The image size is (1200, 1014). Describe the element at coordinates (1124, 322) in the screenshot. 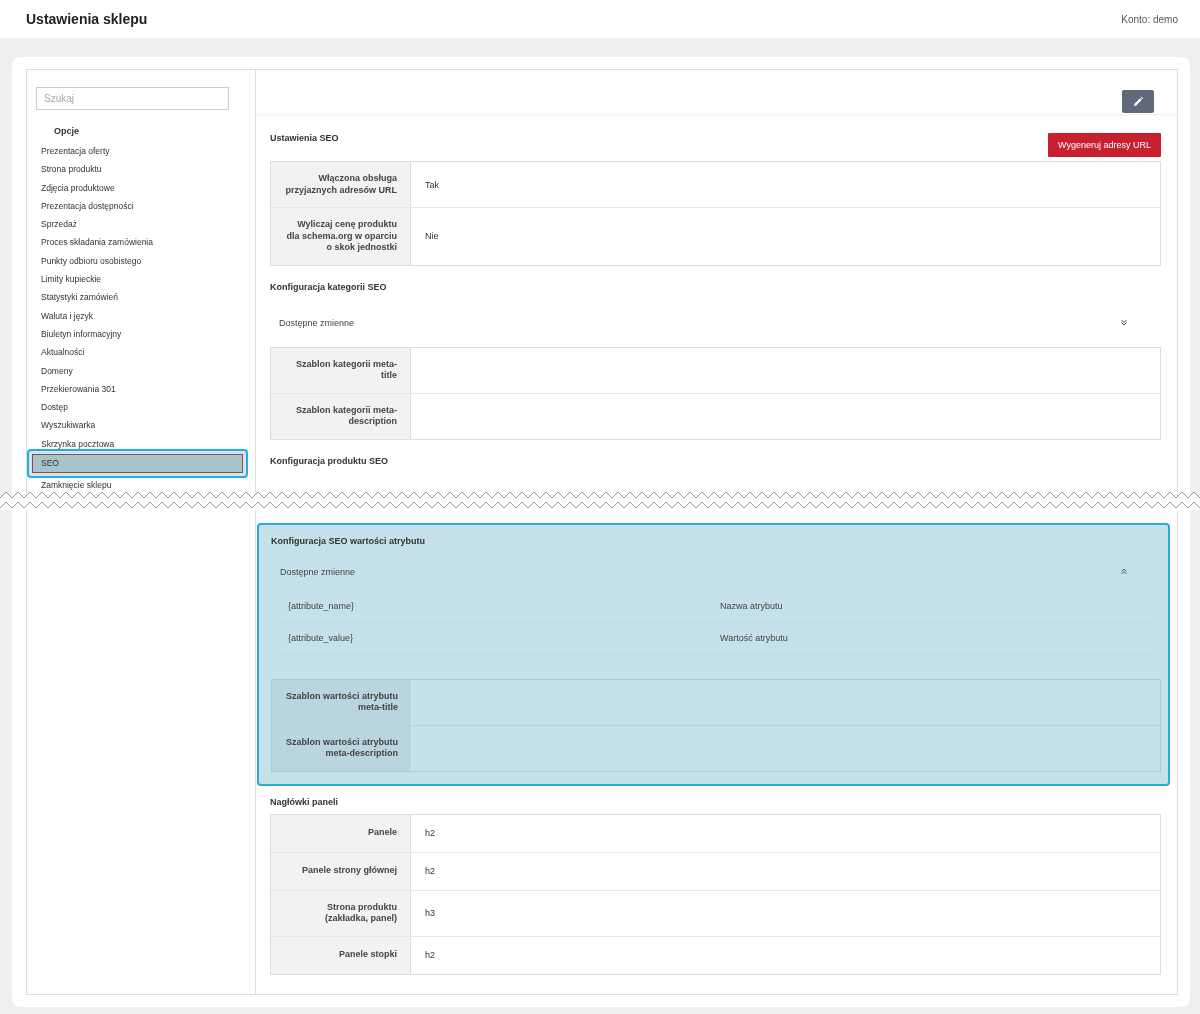

I see `chevron-down-icon` at that location.